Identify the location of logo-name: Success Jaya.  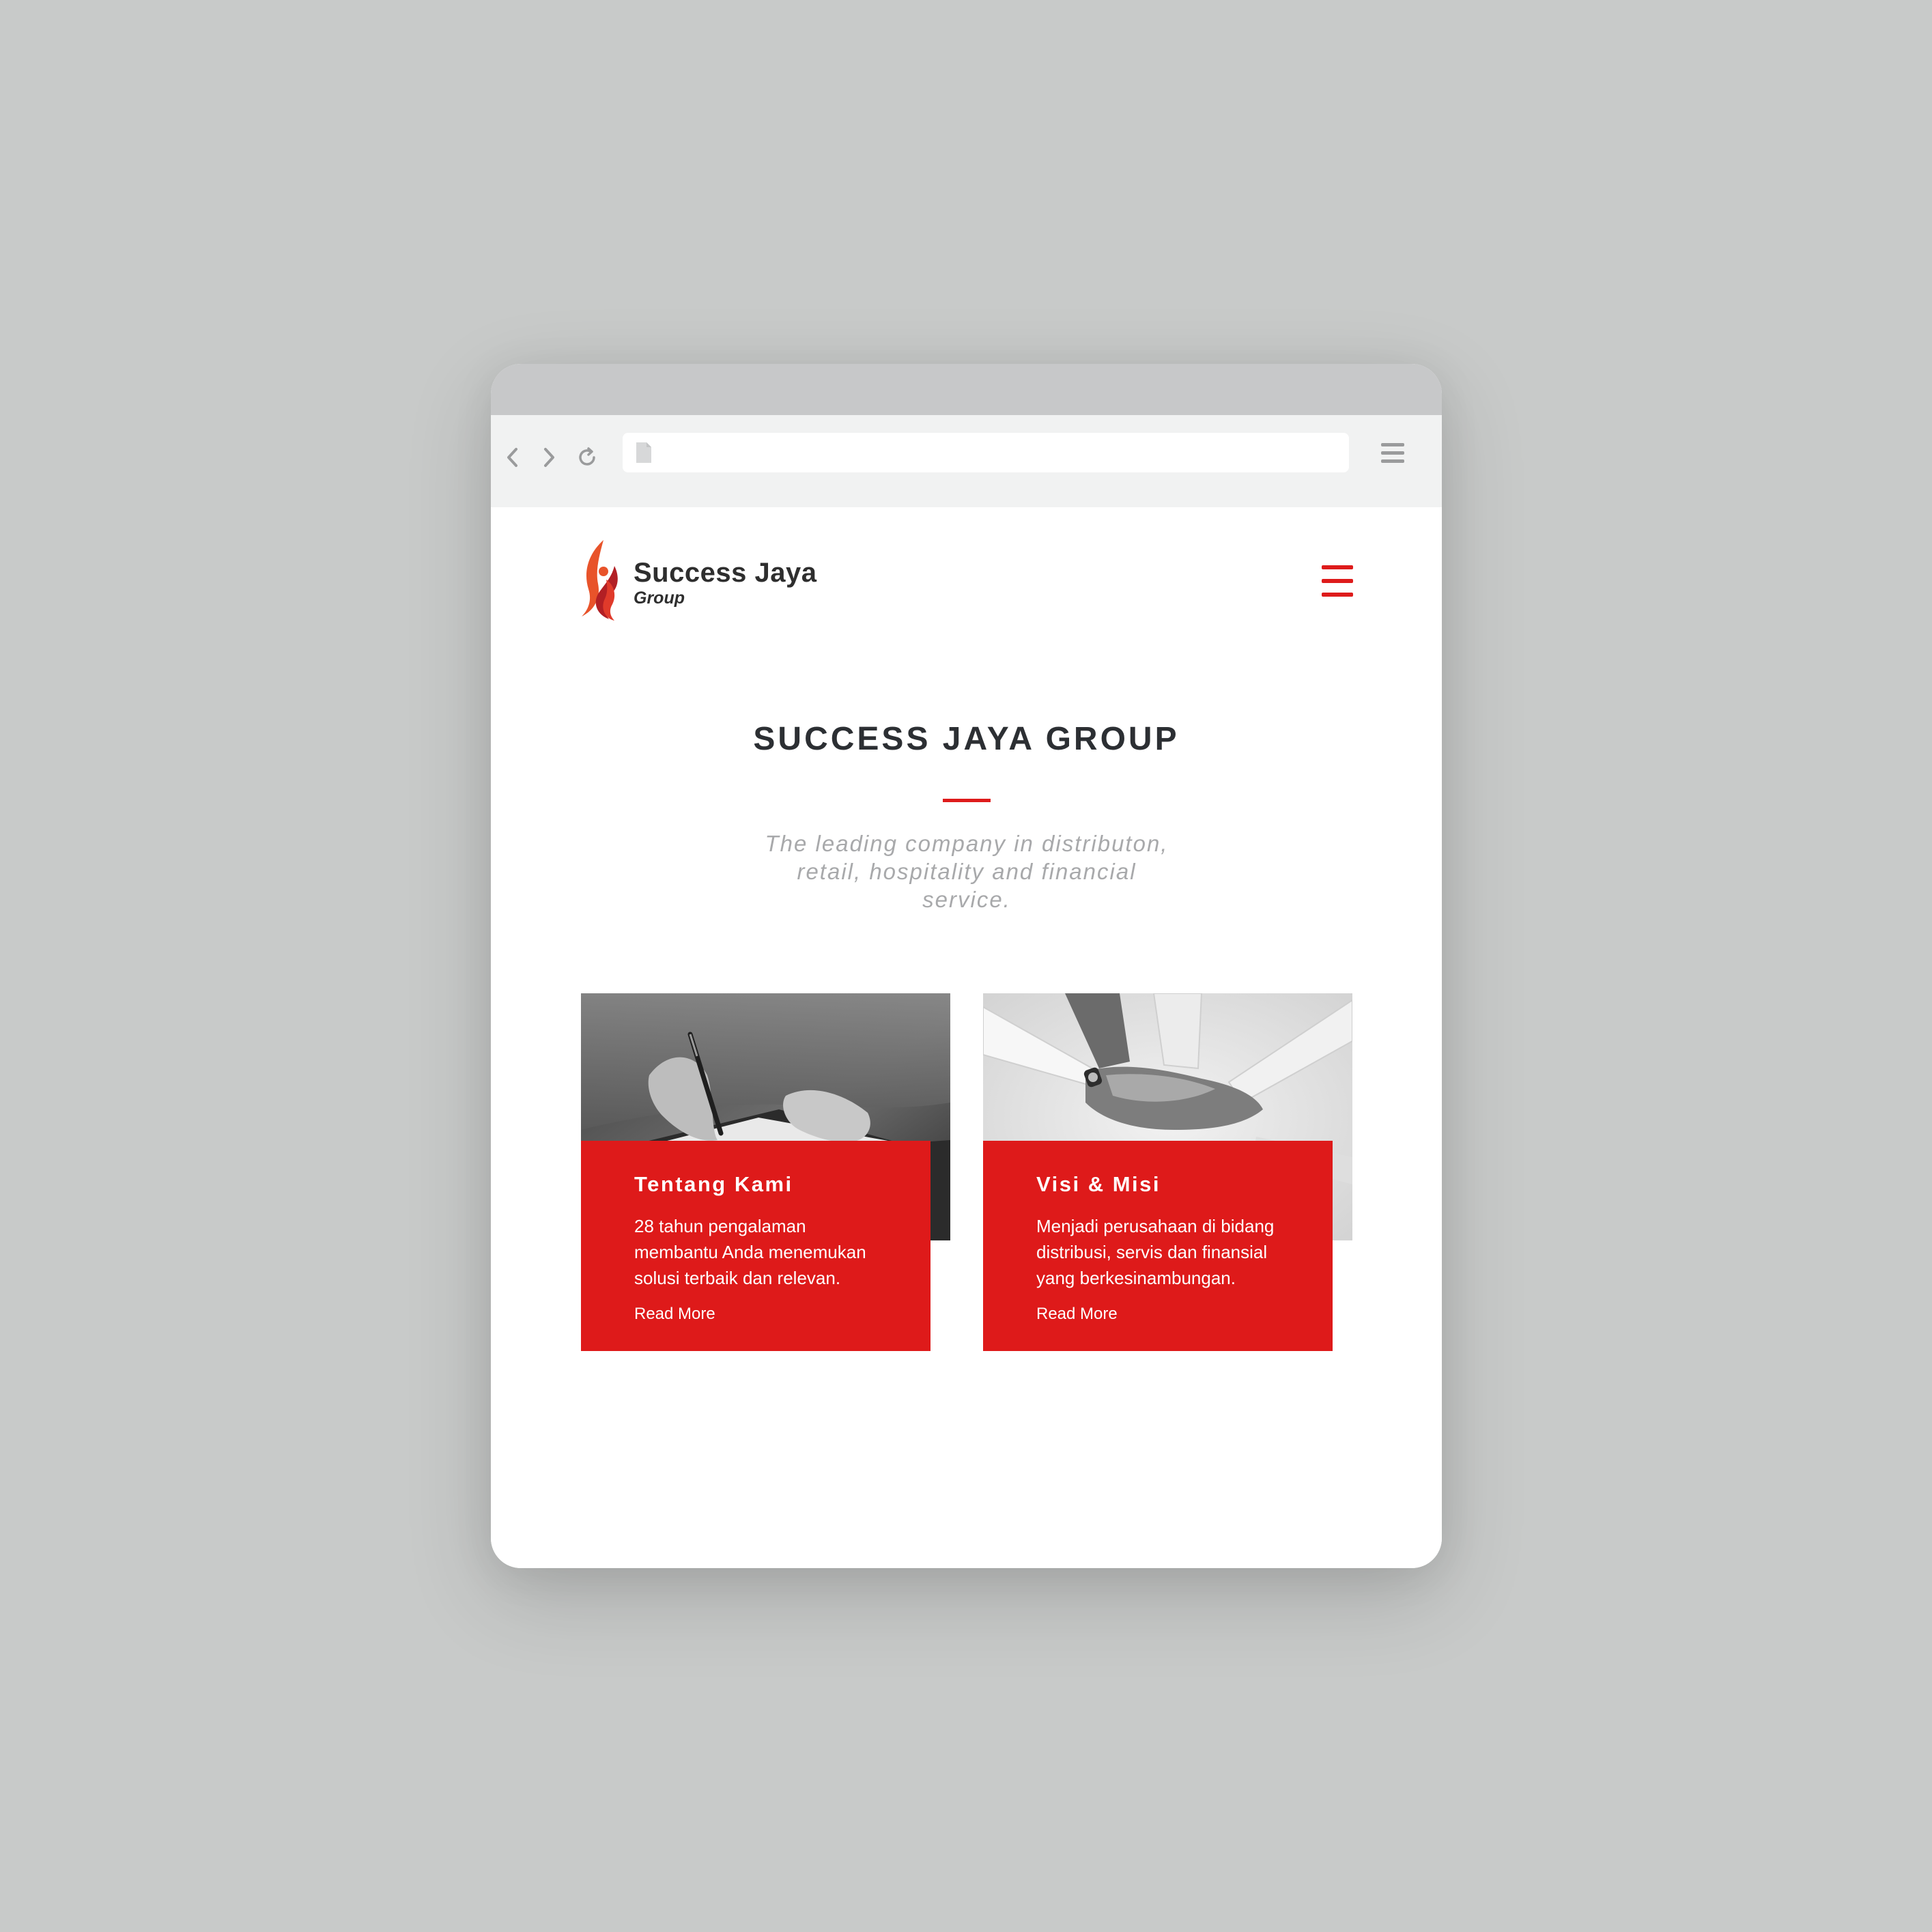
(725, 573).